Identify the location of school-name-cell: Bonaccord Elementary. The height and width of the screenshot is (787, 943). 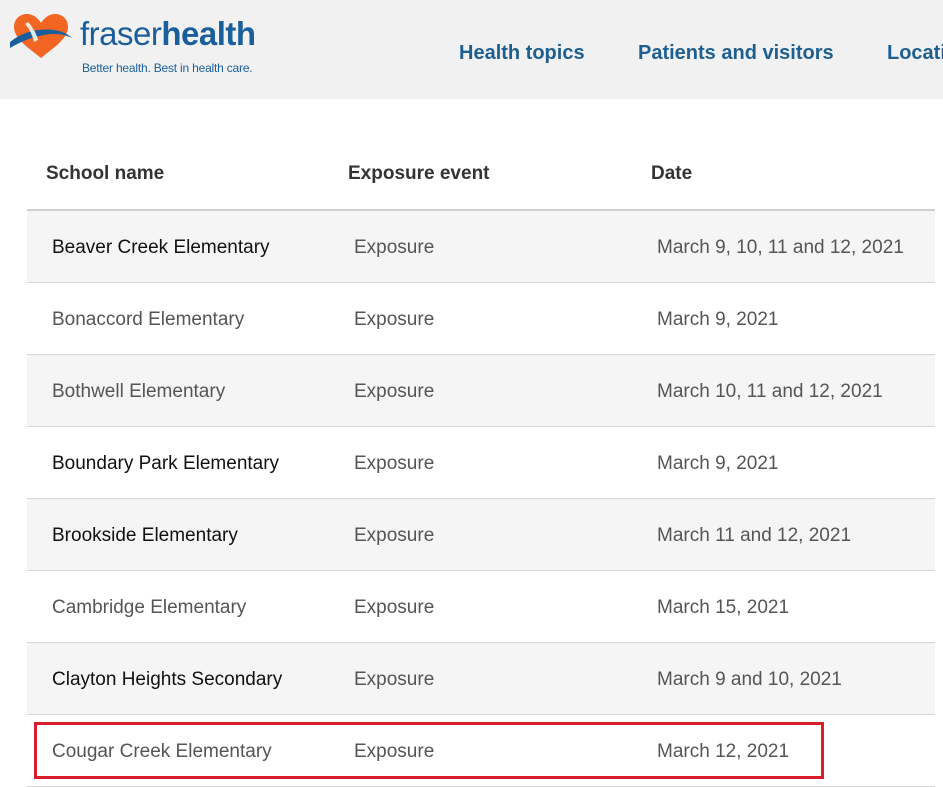
(148, 319).